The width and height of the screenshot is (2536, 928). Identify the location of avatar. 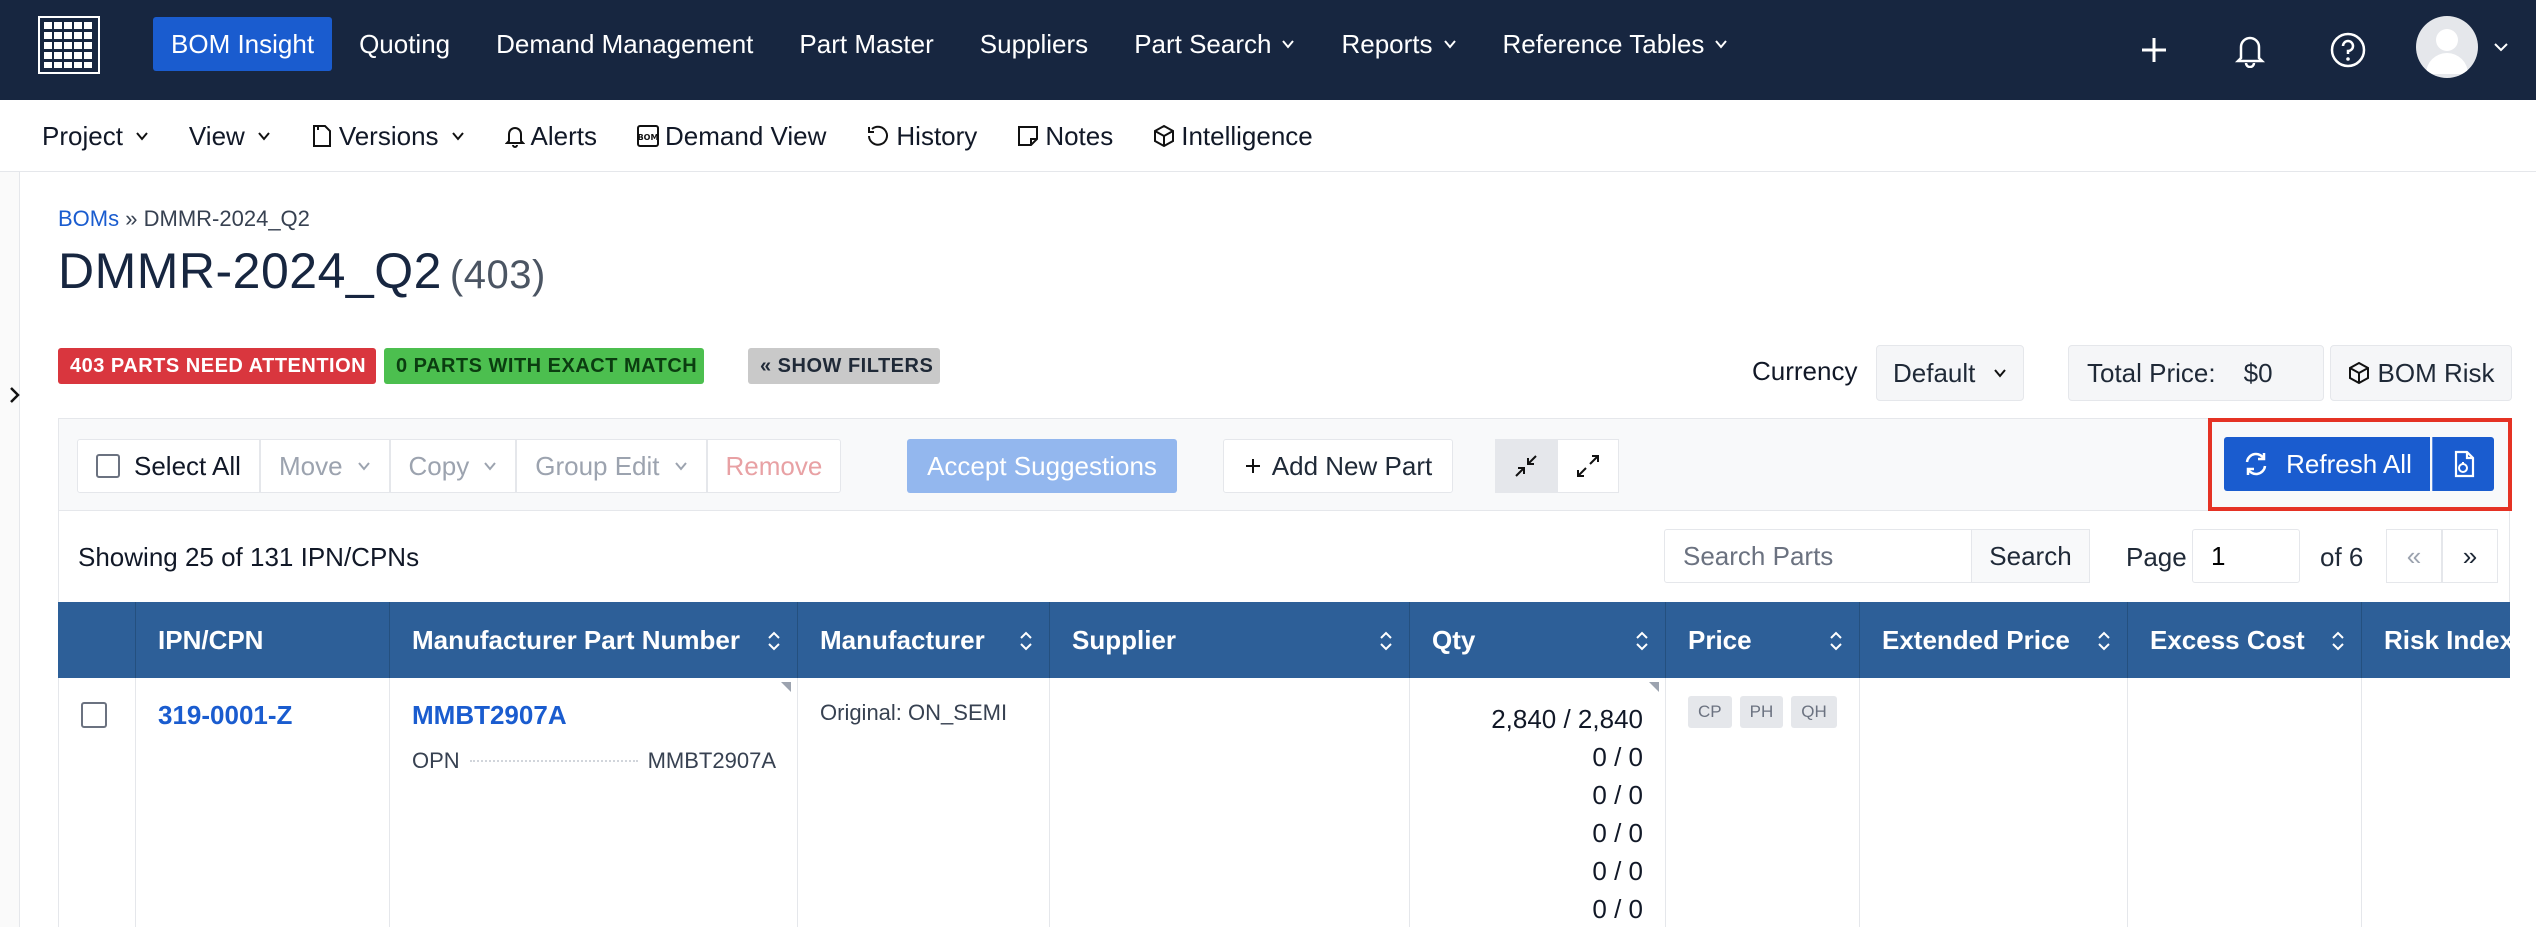
(2447, 47).